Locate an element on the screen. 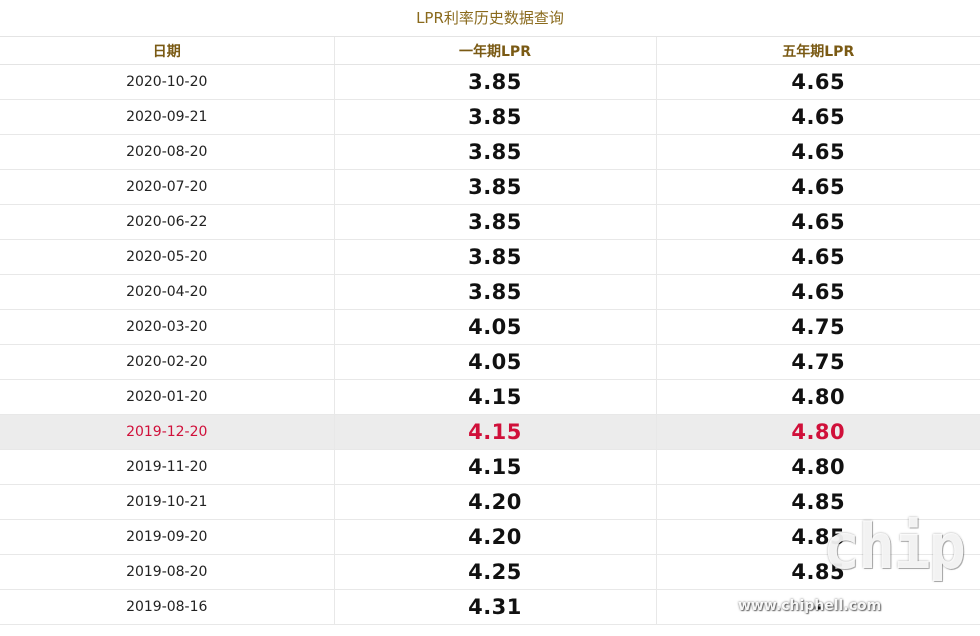 This screenshot has height=636, width=980. date-cell: 2020-10-20 is located at coordinates (167, 82).